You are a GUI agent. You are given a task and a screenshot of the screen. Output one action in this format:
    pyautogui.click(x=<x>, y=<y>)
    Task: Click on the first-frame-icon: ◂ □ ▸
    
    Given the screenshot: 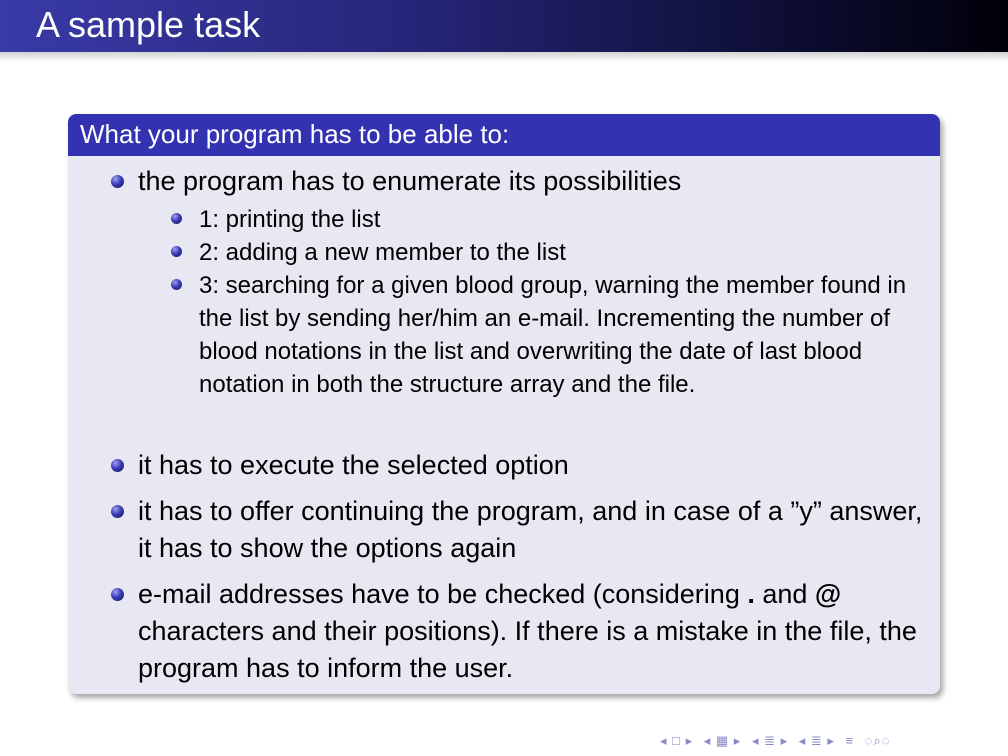 What is the action you would take?
    pyautogui.click(x=676, y=741)
    